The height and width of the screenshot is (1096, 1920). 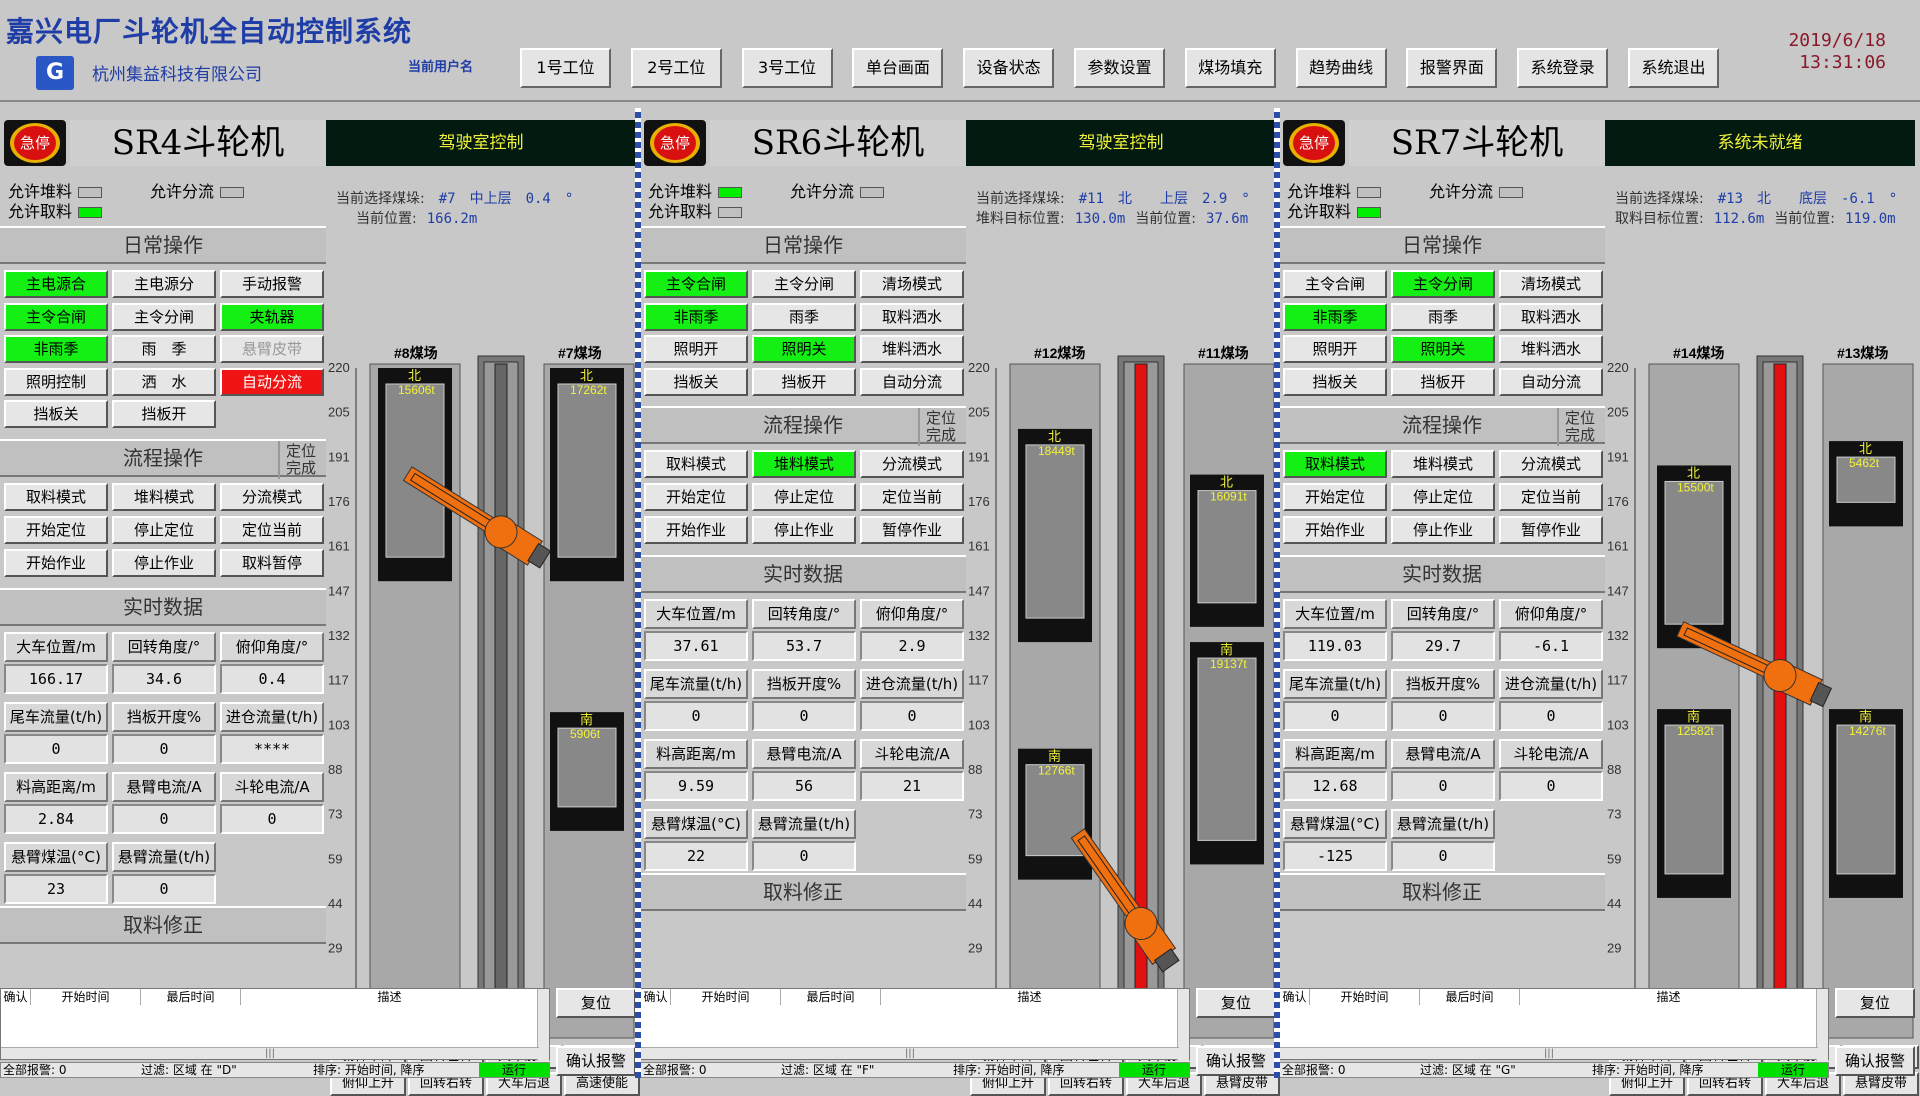 What do you see at coordinates (1341, 68) in the screenshot?
I see `nav-button: 趋势曲线` at bounding box center [1341, 68].